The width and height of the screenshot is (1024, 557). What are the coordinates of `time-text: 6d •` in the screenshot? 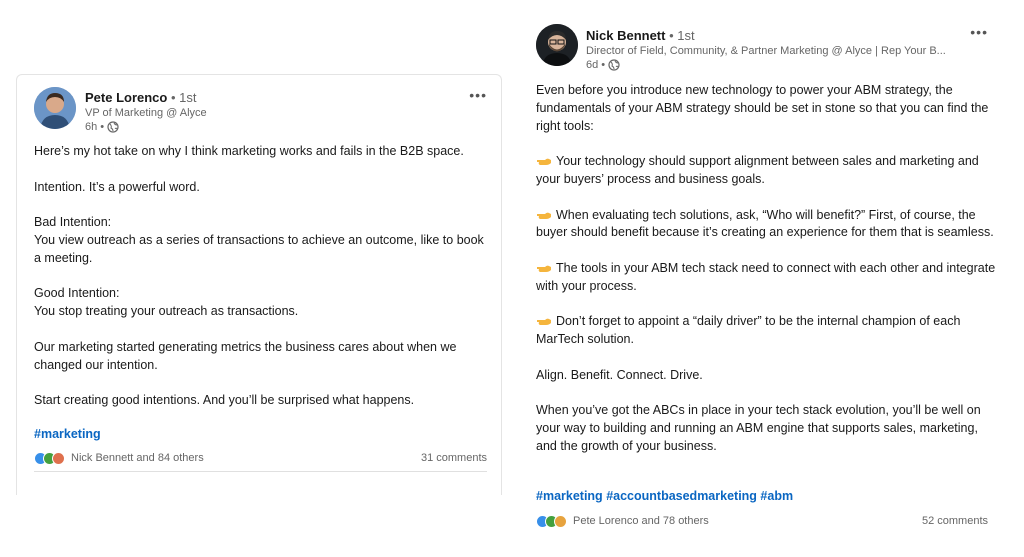 It's located at (596, 65).